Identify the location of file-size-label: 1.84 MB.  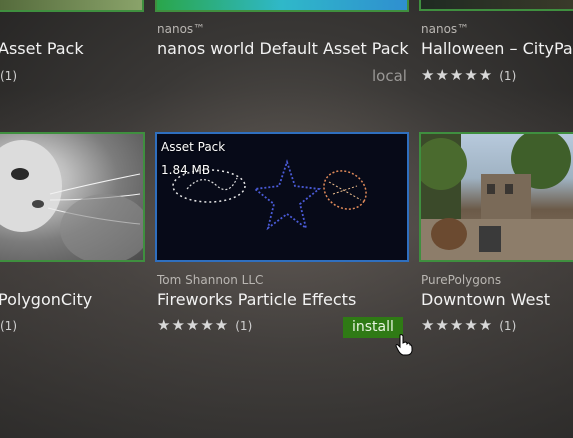
(186, 170).